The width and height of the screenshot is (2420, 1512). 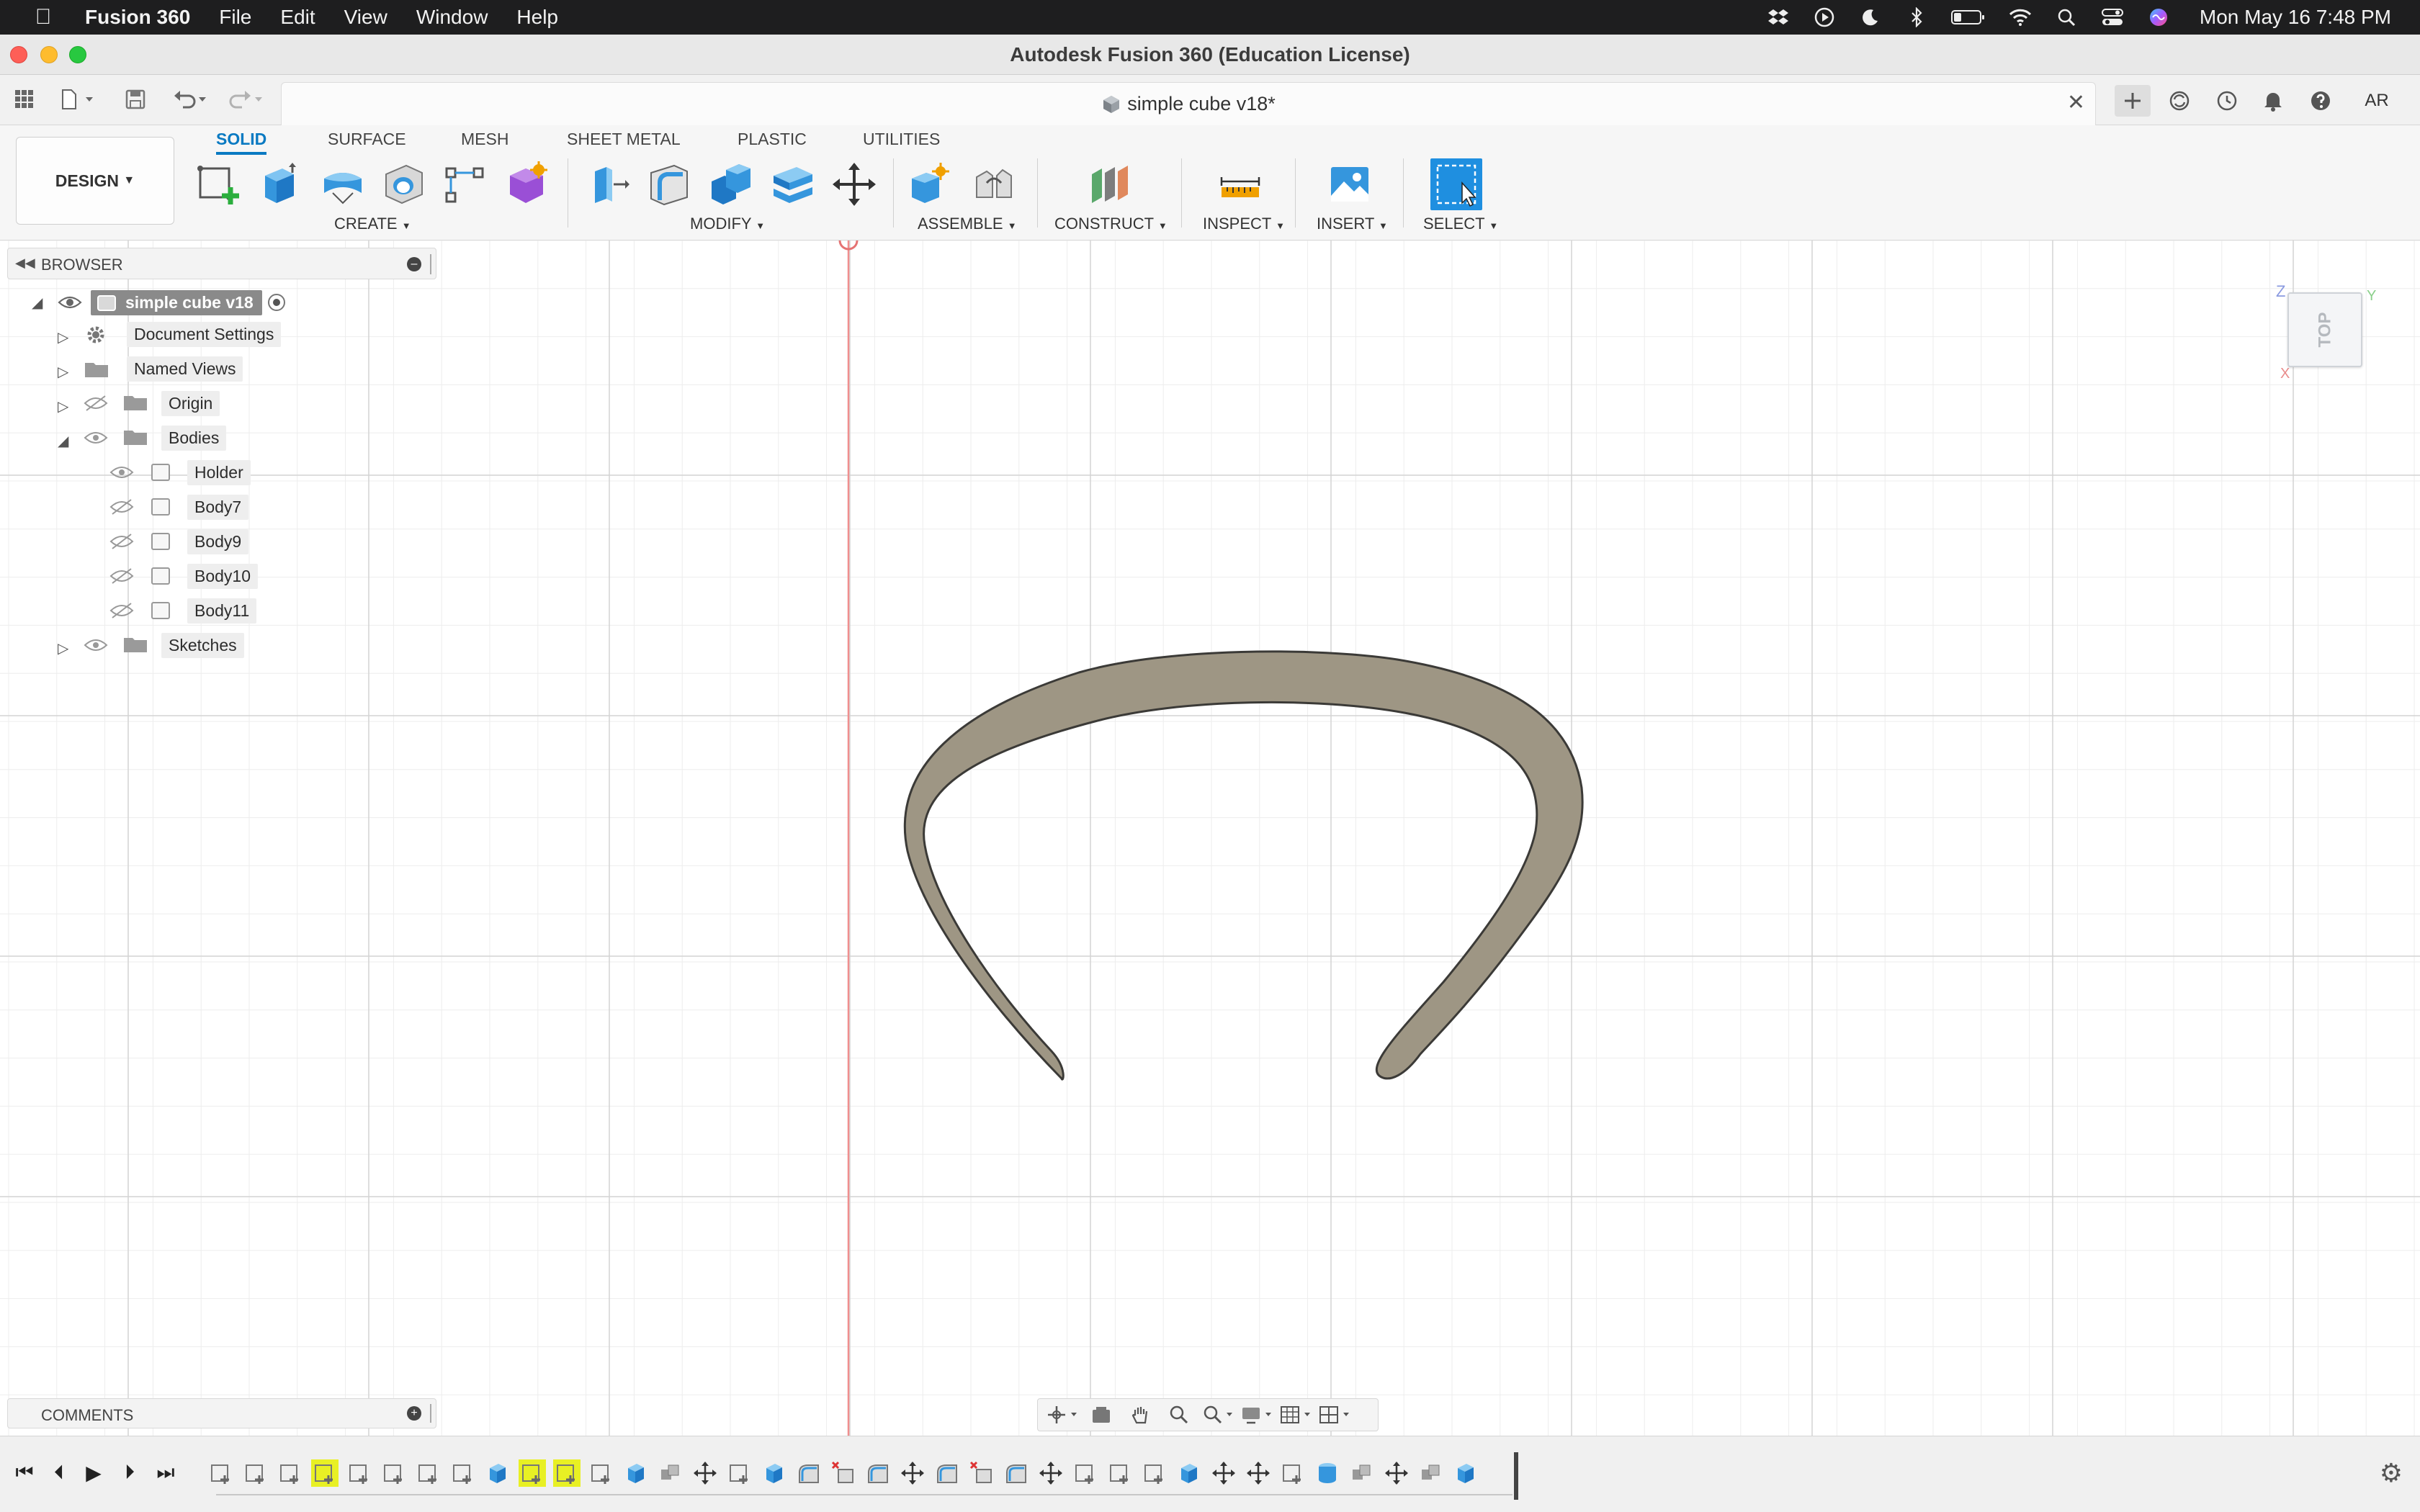 I want to click on menu-view: View, so click(x=365, y=17).